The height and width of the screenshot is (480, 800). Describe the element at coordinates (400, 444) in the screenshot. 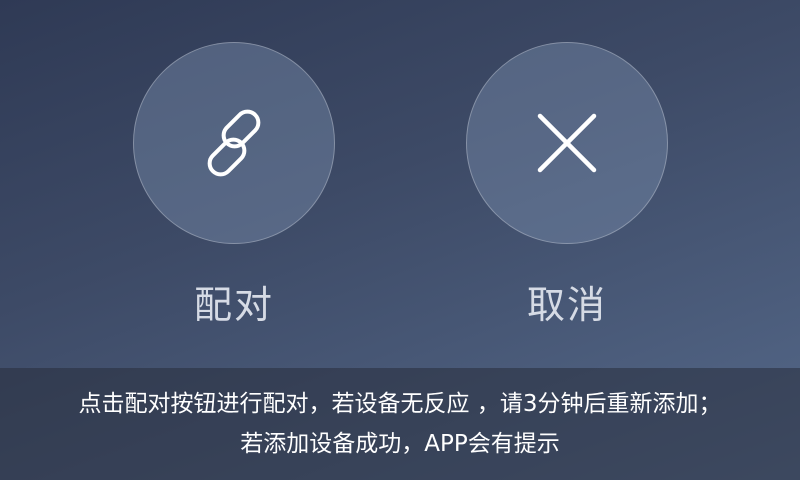

I see `hint-line-2: 若添加设备成功，APP会有提示` at that location.